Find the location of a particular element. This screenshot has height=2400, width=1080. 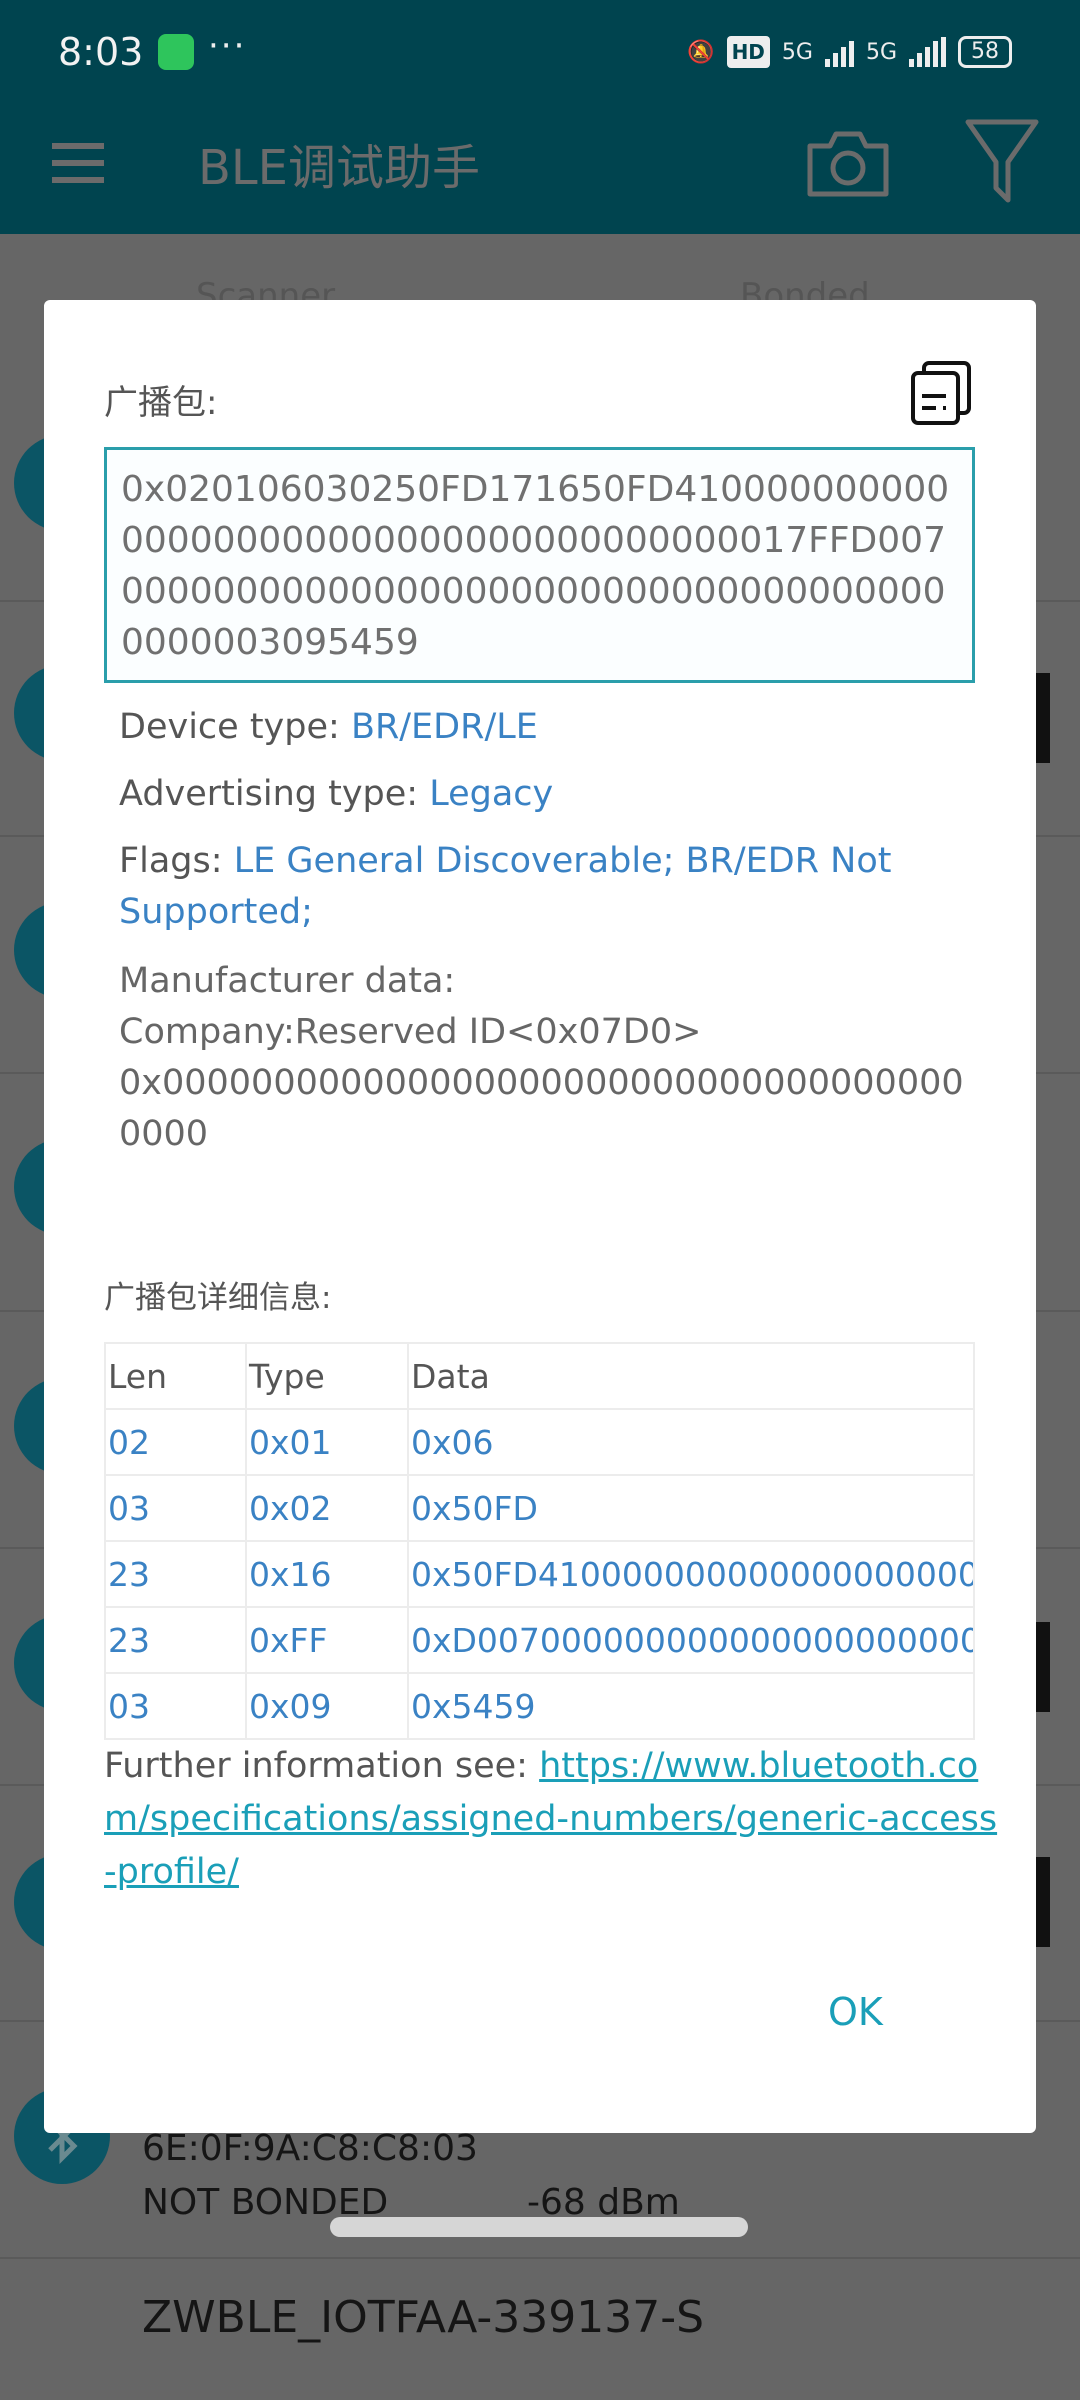

cell-type: 0xFF is located at coordinates (327, 1640).